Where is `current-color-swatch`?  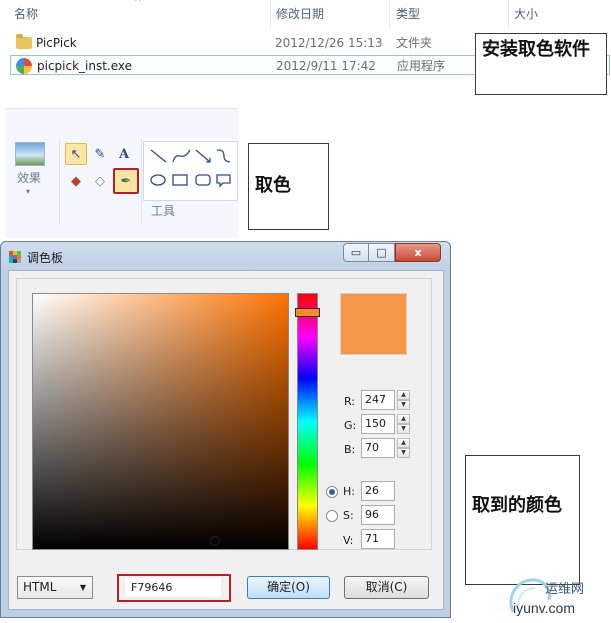 current-color-swatch is located at coordinates (373, 324).